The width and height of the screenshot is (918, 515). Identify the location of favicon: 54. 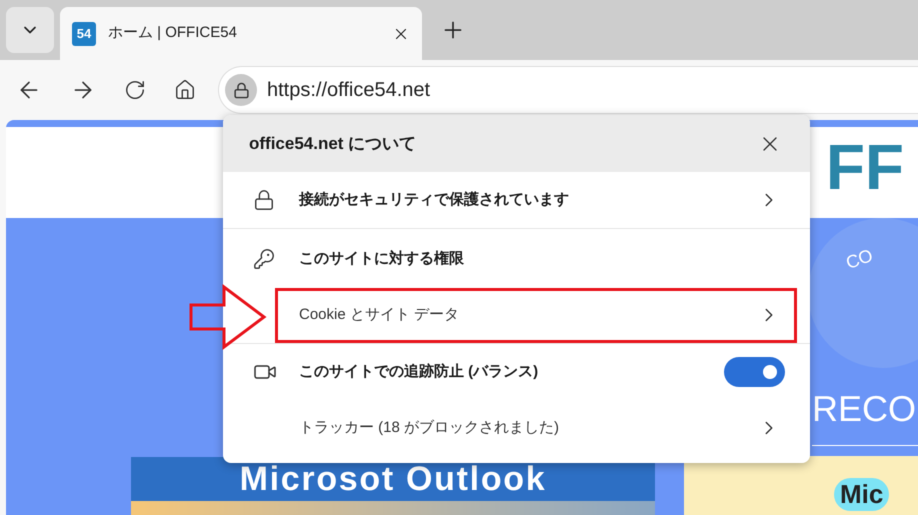
(84, 34).